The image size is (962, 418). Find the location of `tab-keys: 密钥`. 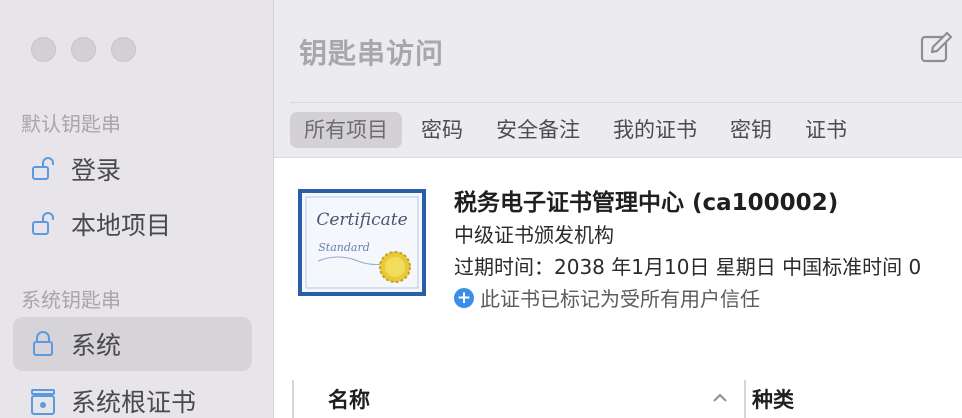

tab-keys: 密钥 is located at coordinates (751, 130).